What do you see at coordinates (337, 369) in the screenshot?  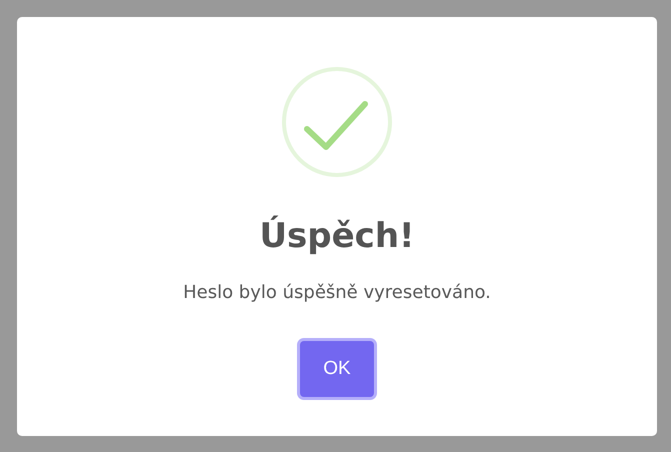 I see `ok-button: OK` at bounding box center [337, 369].